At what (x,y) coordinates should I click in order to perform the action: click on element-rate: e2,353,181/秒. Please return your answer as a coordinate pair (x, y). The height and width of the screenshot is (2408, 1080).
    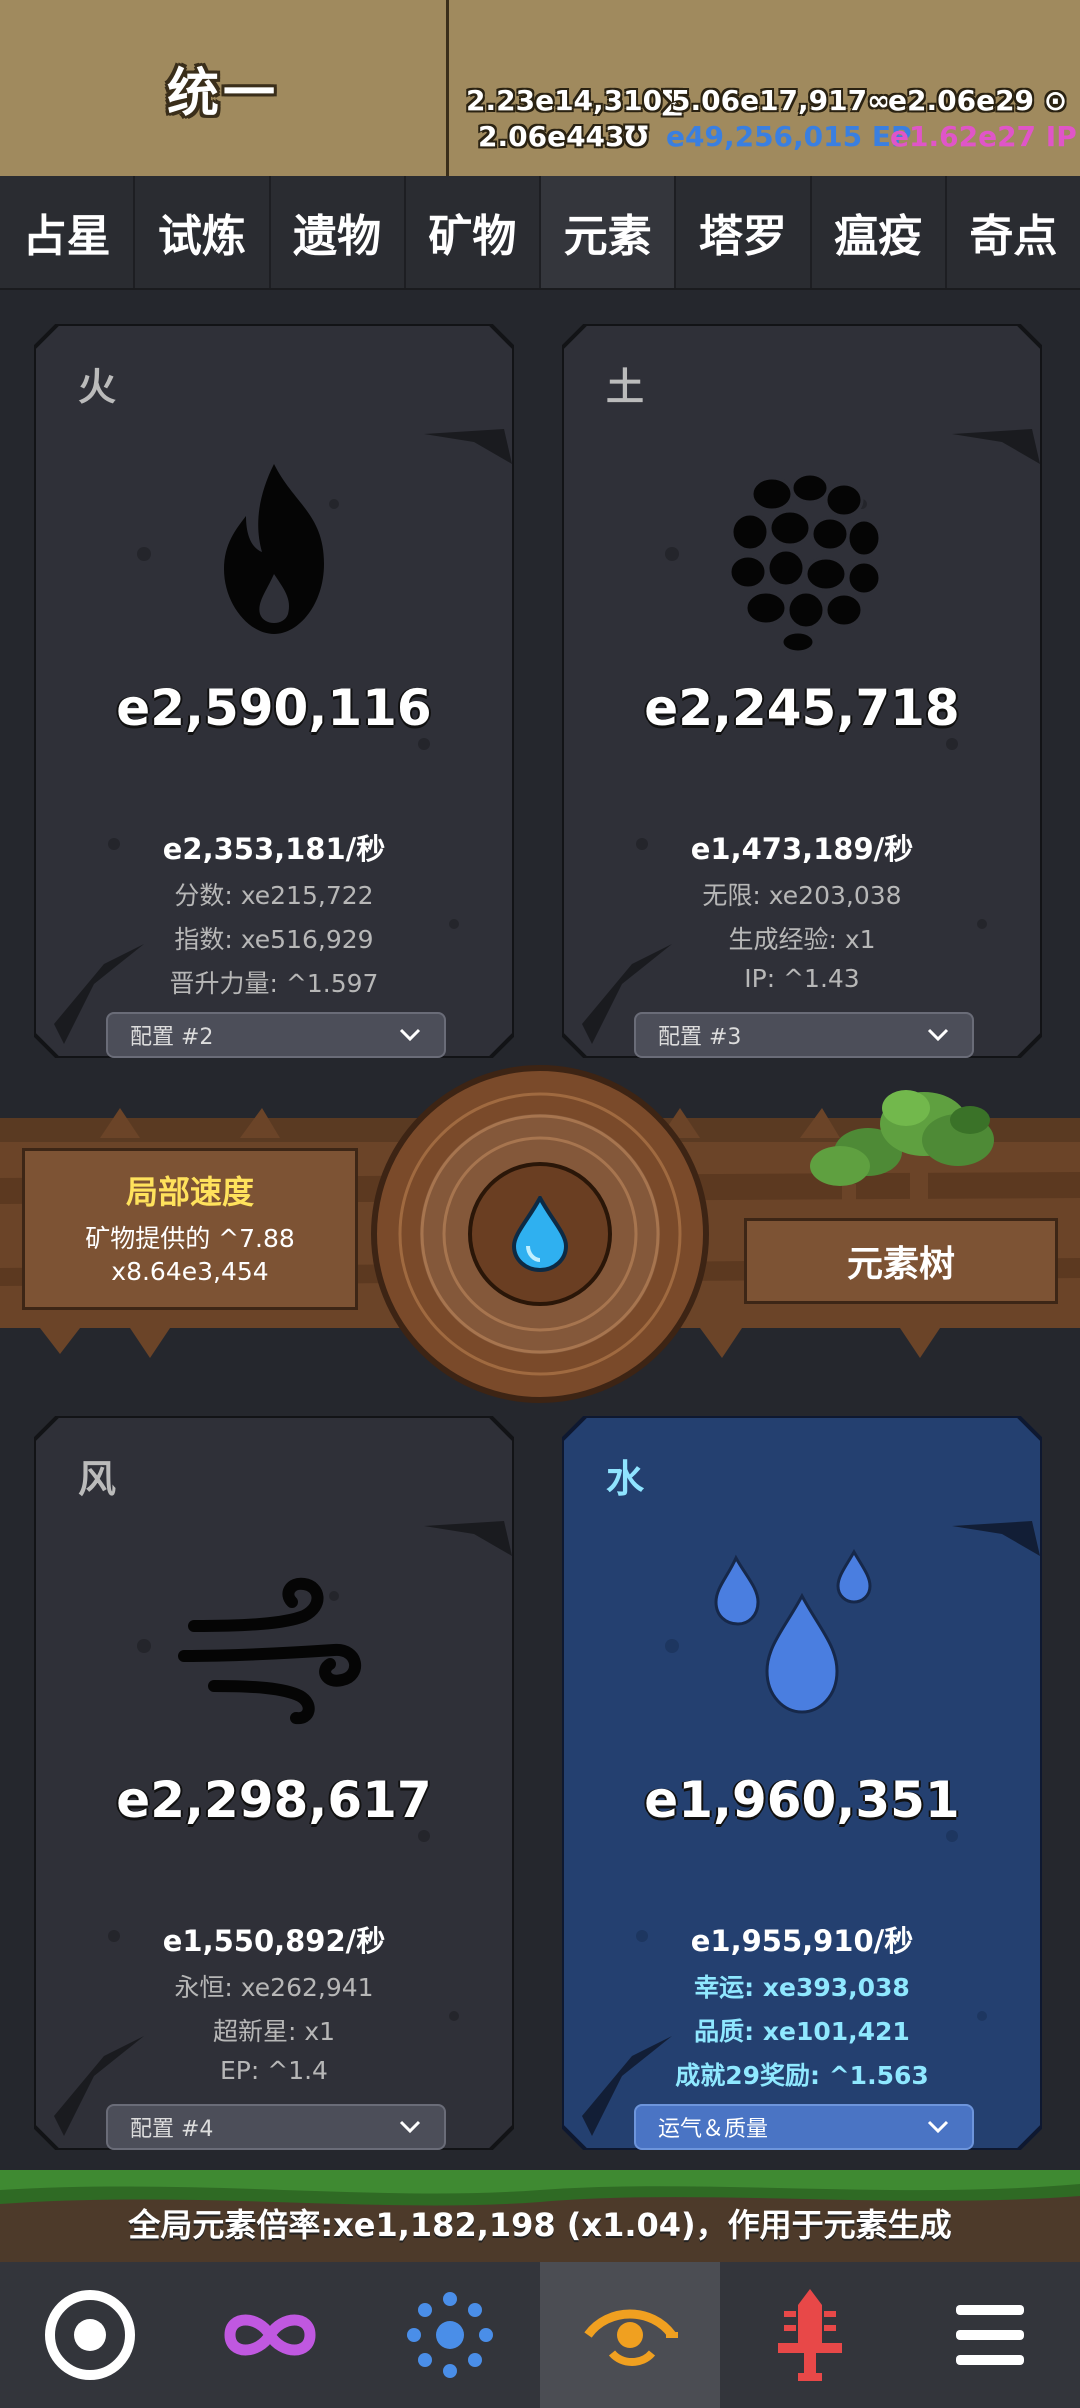
    Looking at the image, I should click on (274, 849).